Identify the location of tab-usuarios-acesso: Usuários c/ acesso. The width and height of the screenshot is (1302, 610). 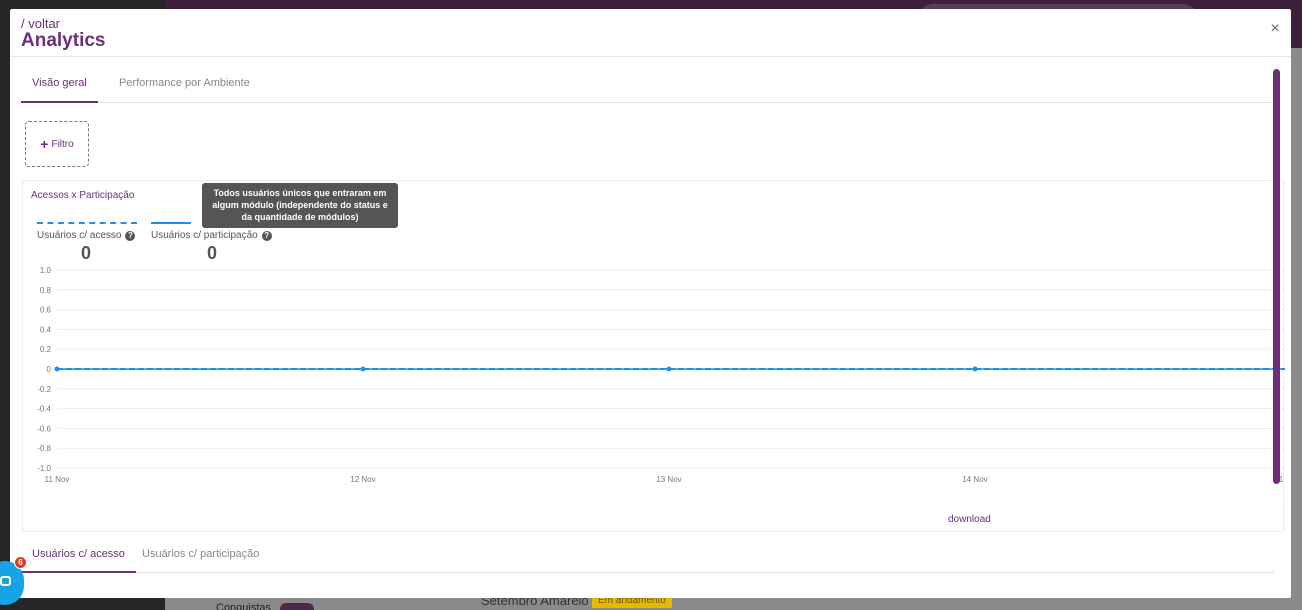
(78, 556).